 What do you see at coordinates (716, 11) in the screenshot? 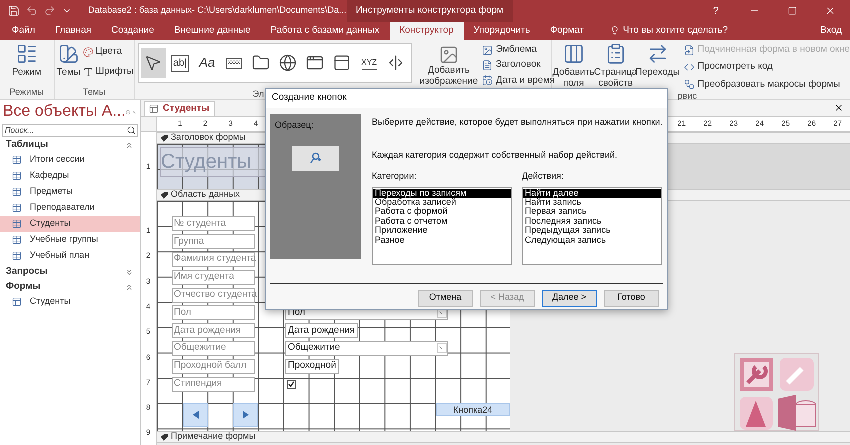
I see `help-button: ?` at bounding box center [716, 11].